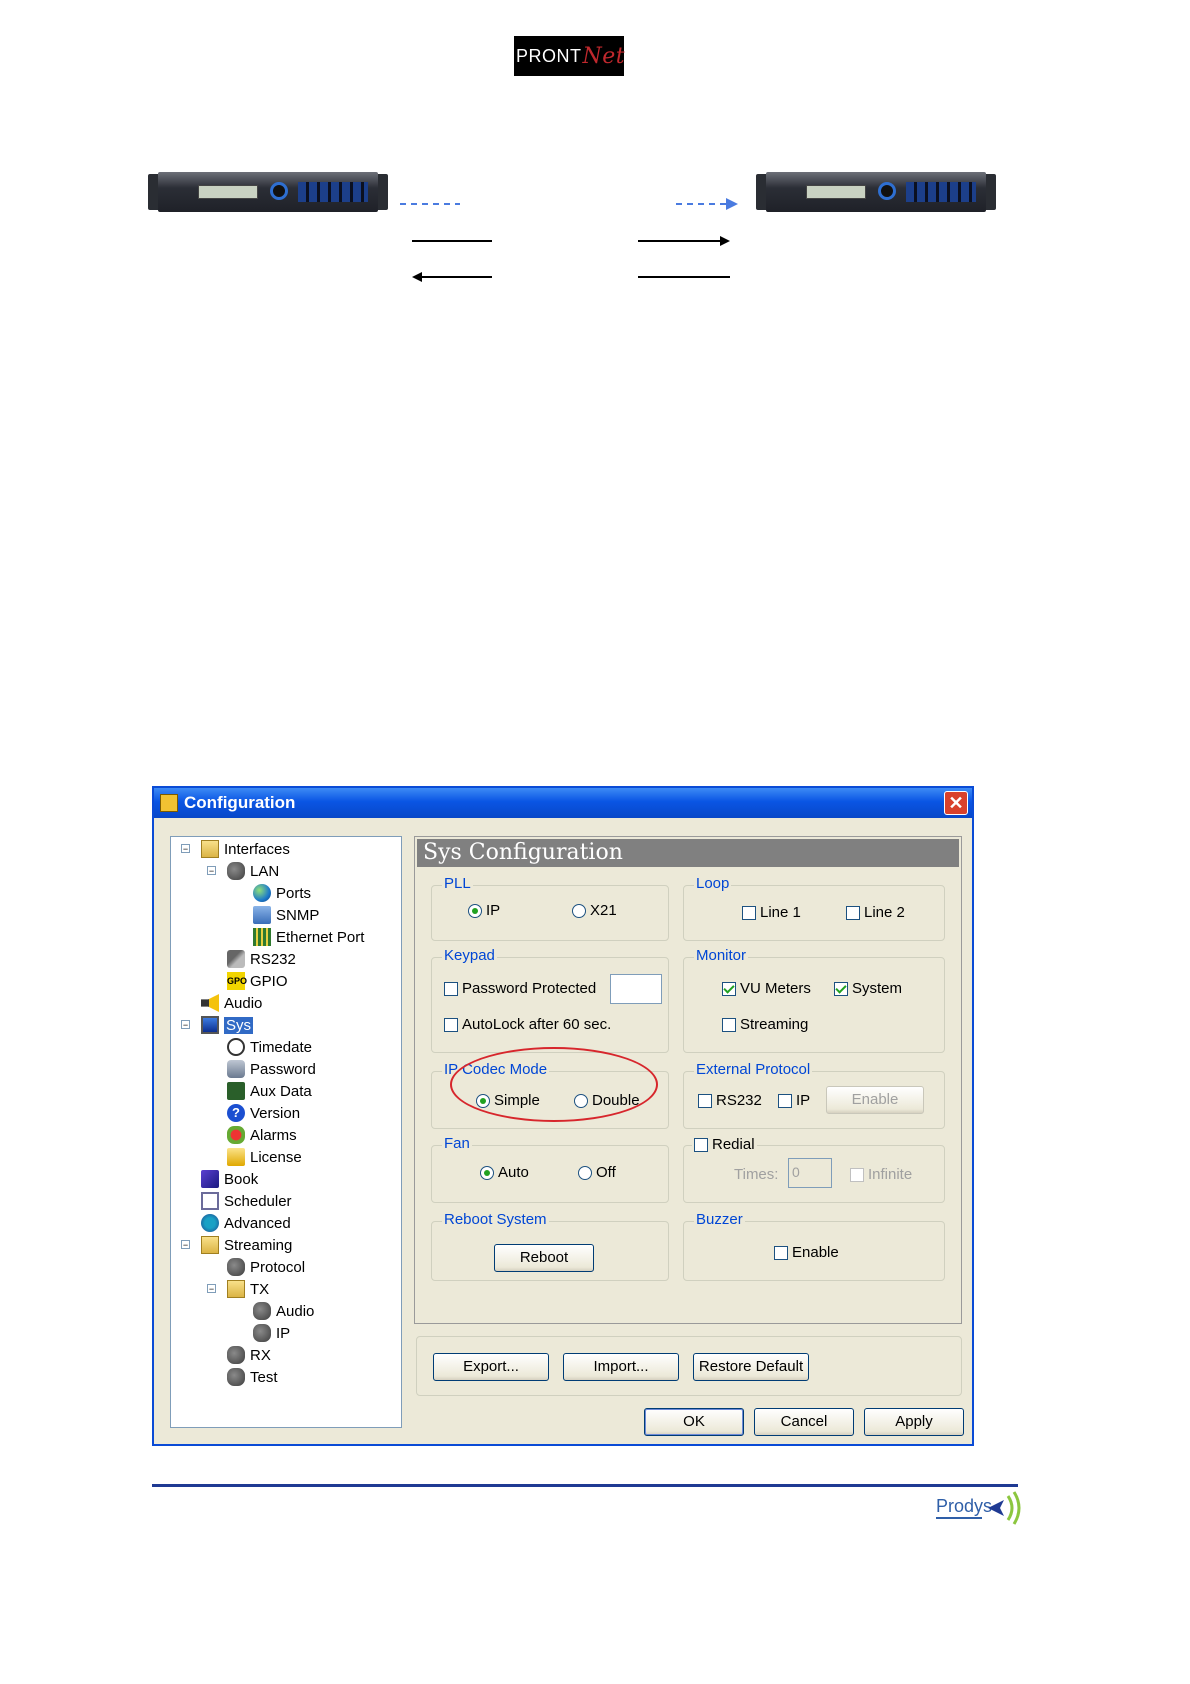  What do you see at coordinates (724, 1144) in the screenshot?
I see `redial-checkbox: Redial` at bounding box center [724, 1144].